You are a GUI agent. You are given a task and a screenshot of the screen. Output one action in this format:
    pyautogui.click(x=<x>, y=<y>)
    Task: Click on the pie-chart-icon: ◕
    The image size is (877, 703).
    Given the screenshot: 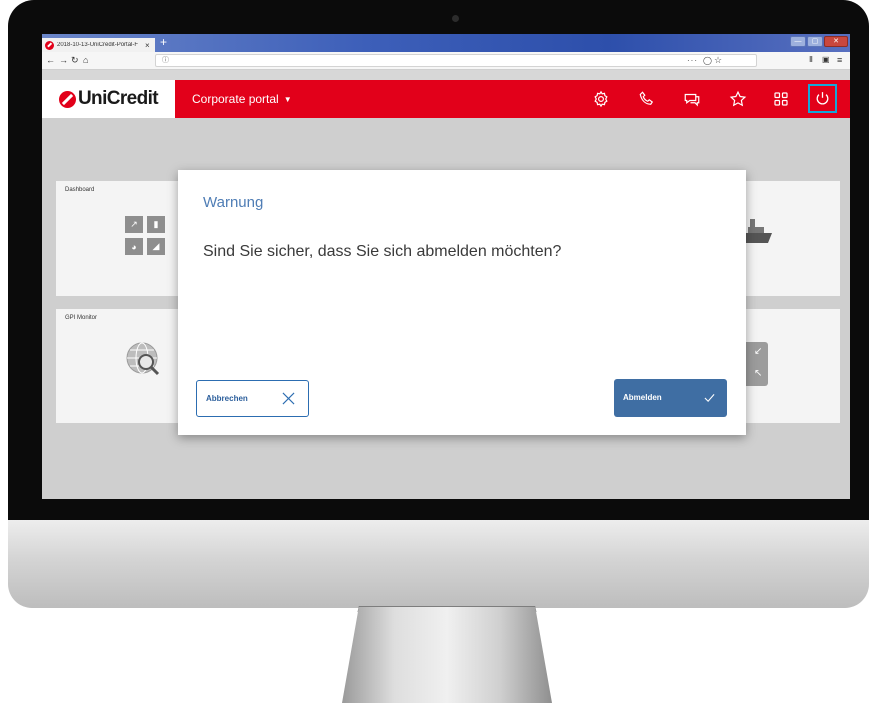 What is the action you would take?
    pyautogui.click(x=134, y=246)
    